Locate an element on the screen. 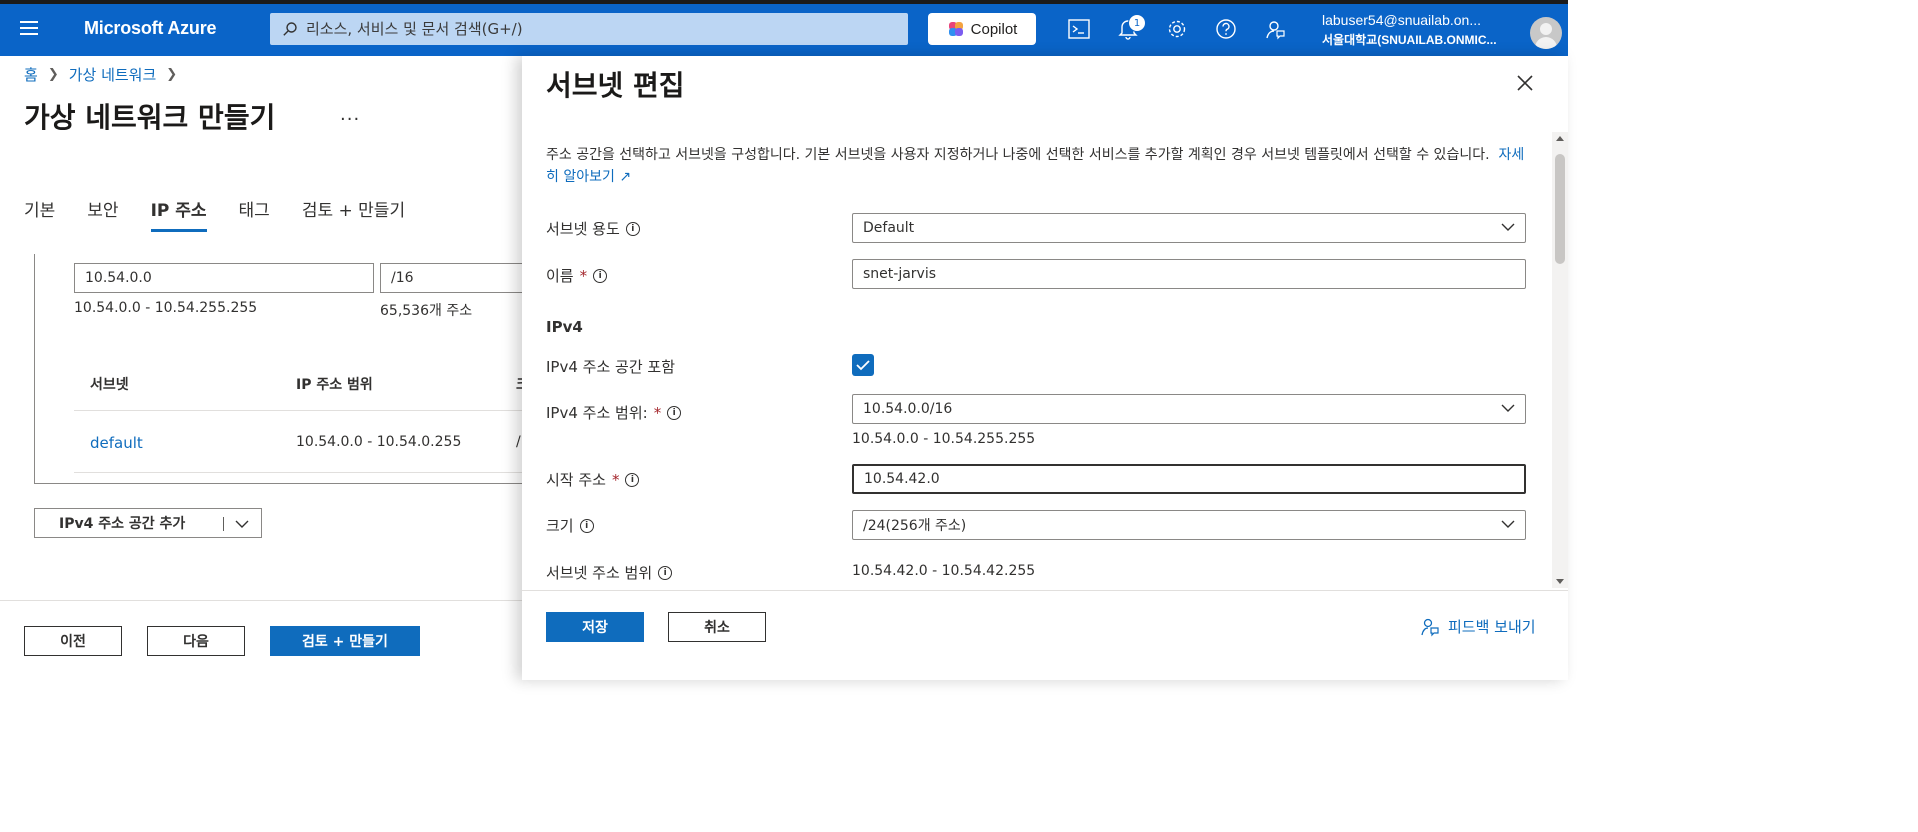  include-ipv4-label: IPv4 주소 공간 포함 is located at coordinates (610, 367).